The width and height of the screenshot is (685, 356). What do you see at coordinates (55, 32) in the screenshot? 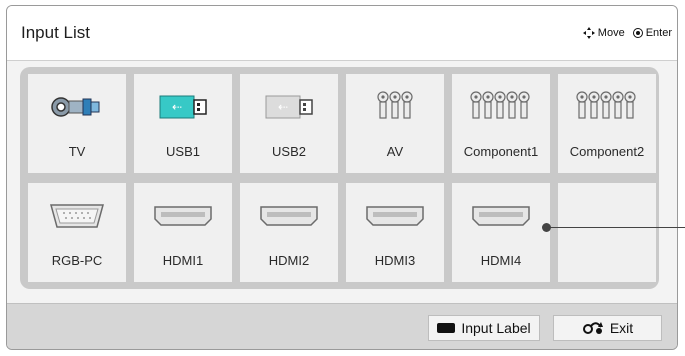
I see `page-title: Input List` at bounding box center [55, 32].